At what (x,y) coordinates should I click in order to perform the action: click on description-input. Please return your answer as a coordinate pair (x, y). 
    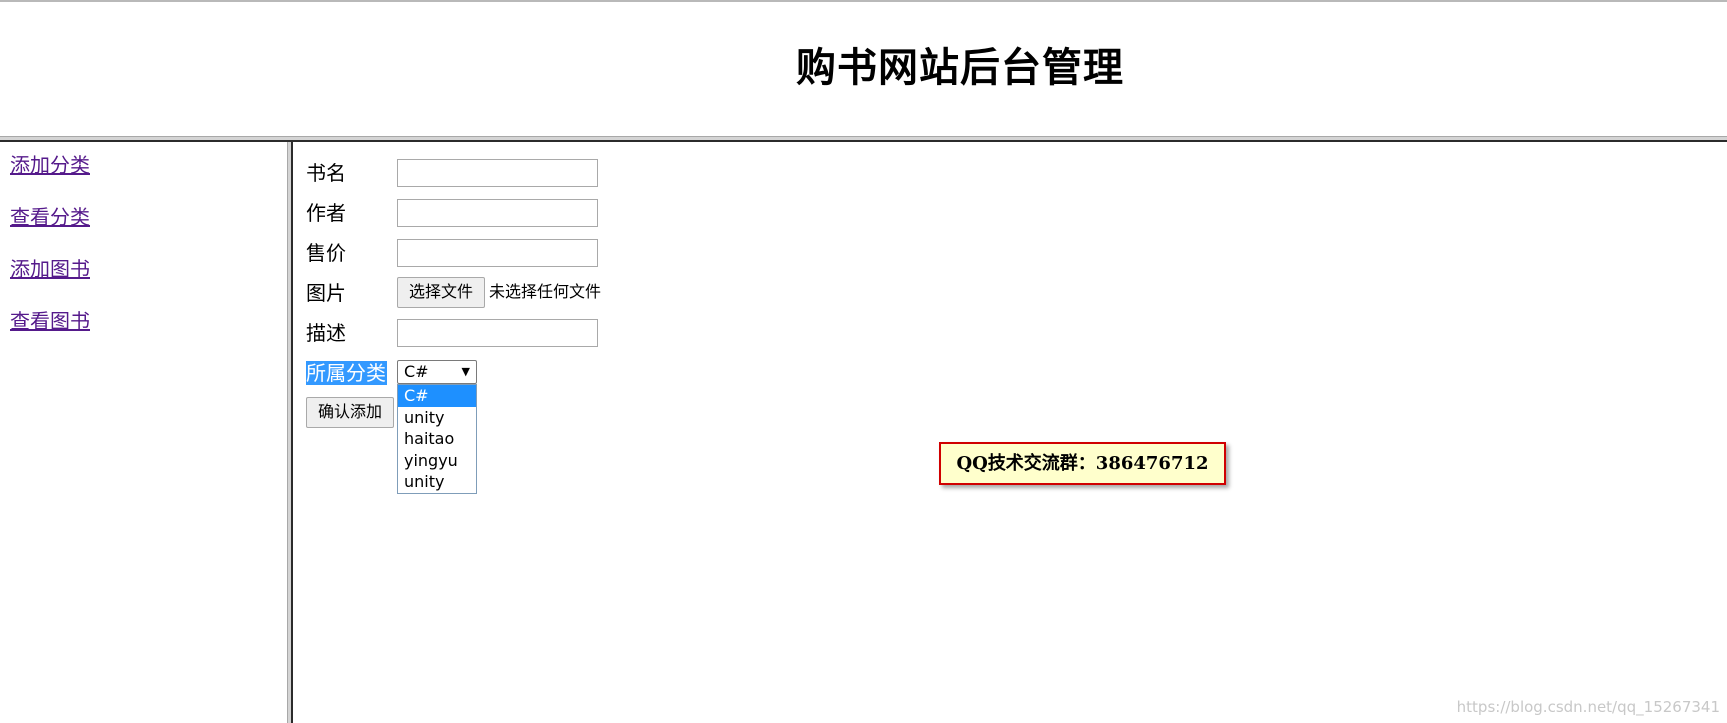
    Looking at the image, I should click on (497, 333).